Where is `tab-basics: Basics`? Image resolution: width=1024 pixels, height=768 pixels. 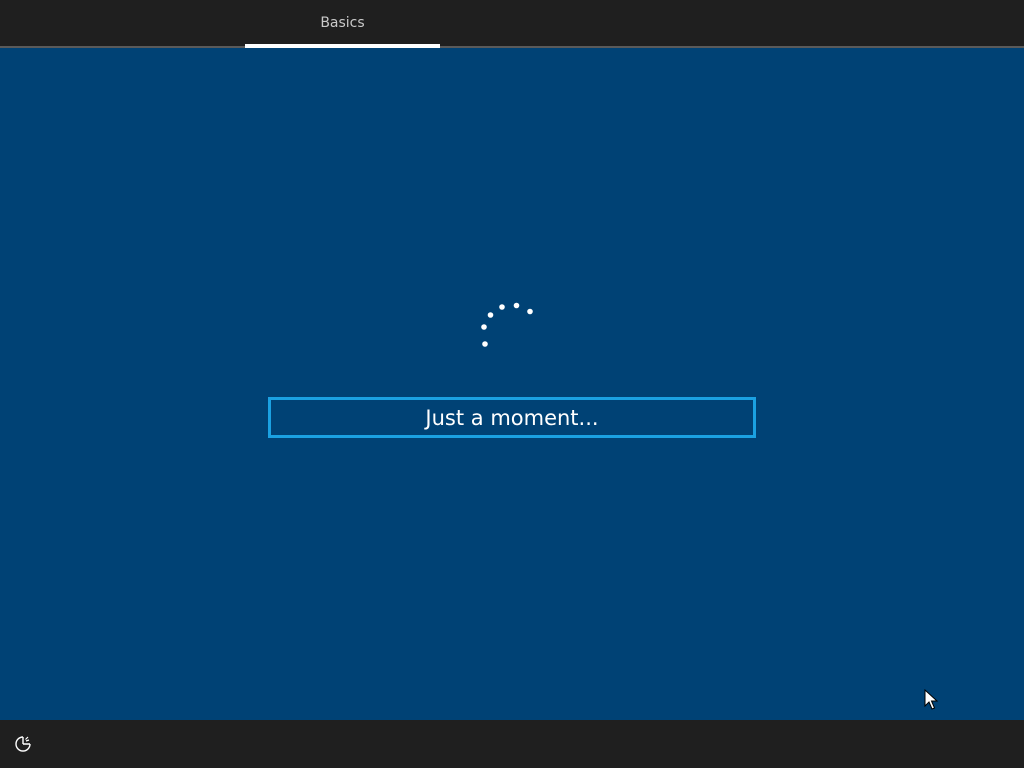 tab-basics: Basics is located at coordinates (342, 23).